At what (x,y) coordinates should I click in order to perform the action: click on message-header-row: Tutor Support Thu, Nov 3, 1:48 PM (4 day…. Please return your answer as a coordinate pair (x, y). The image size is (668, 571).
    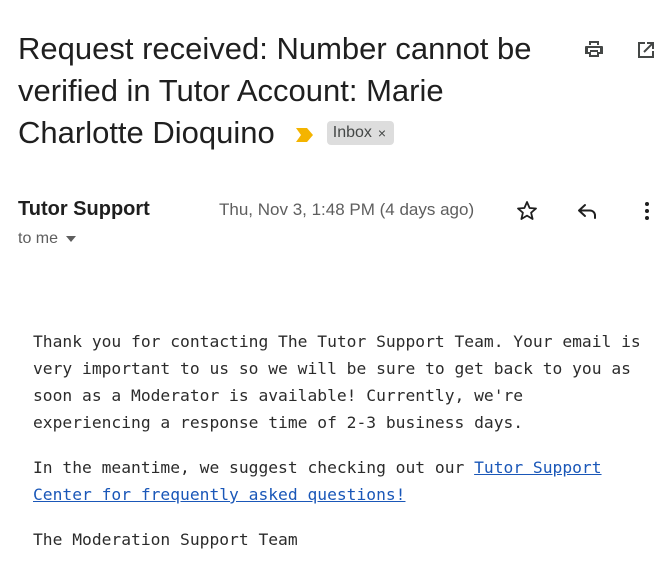
    Looking at the image, I should click on (343, 211).